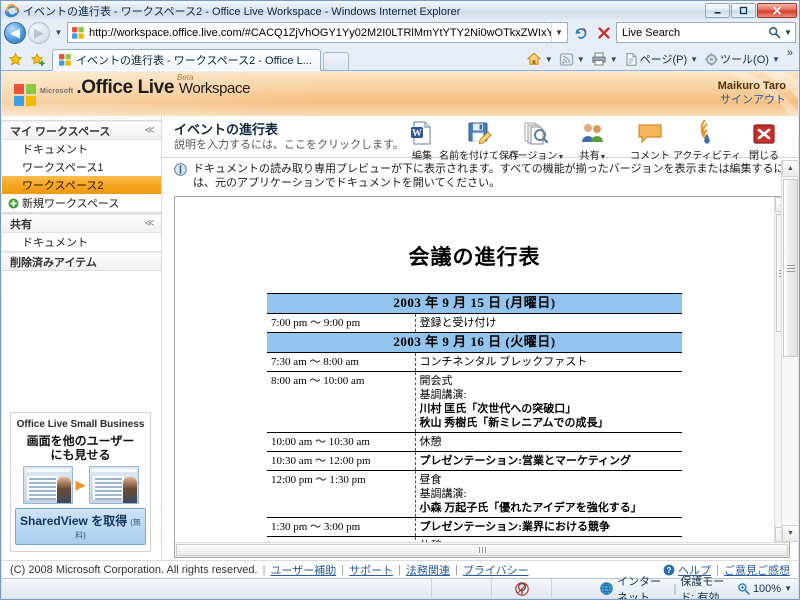 The height and width of the screenshot is (600, 800). I want to click on address-dropdown-arrow: ▼, so click(558, 32).